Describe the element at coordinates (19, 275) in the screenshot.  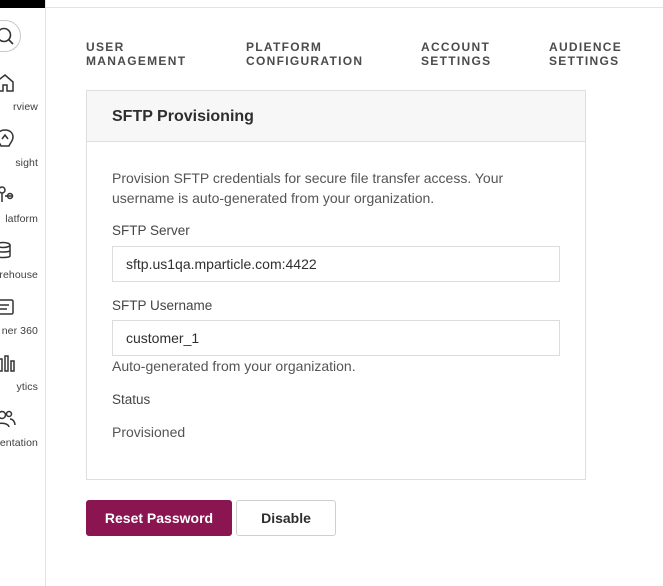
I see `nav-item-label: arehouse` at that location.